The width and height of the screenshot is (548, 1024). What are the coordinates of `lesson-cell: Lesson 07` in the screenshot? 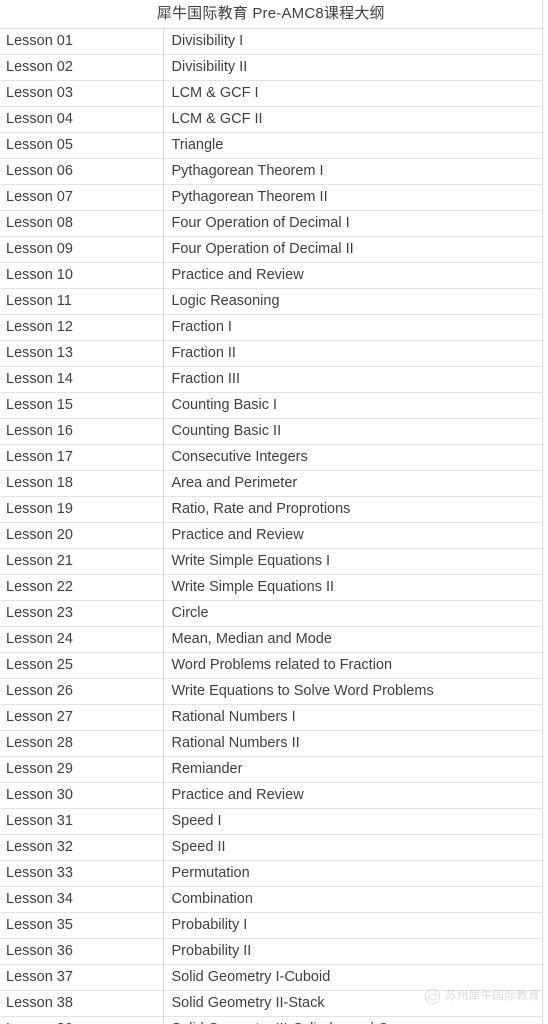 It's located at (82, 197).